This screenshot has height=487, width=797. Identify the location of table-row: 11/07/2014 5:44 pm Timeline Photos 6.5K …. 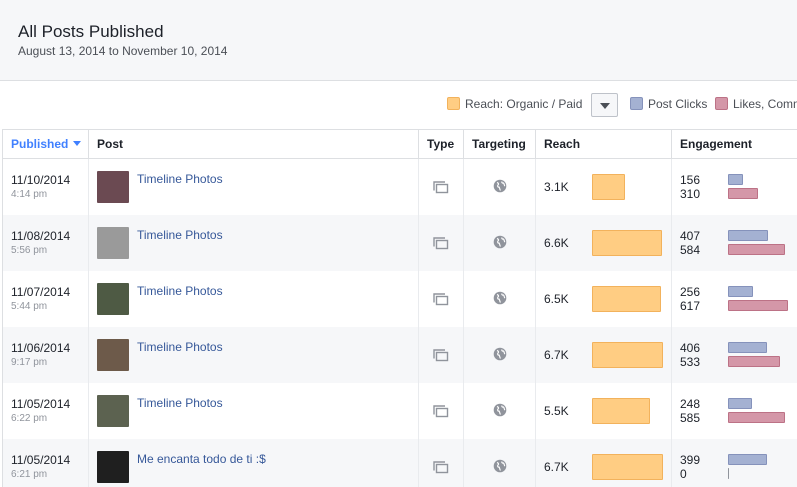
(399, 299).